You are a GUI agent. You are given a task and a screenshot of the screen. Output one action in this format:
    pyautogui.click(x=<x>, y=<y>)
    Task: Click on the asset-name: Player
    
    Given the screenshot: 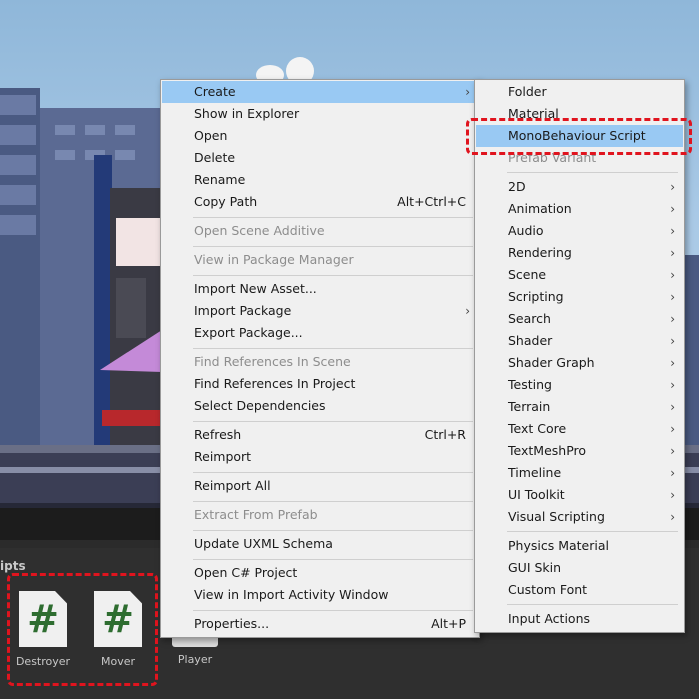 What is the action you would take?
    pyautogui.click(x=195, y=659)
    